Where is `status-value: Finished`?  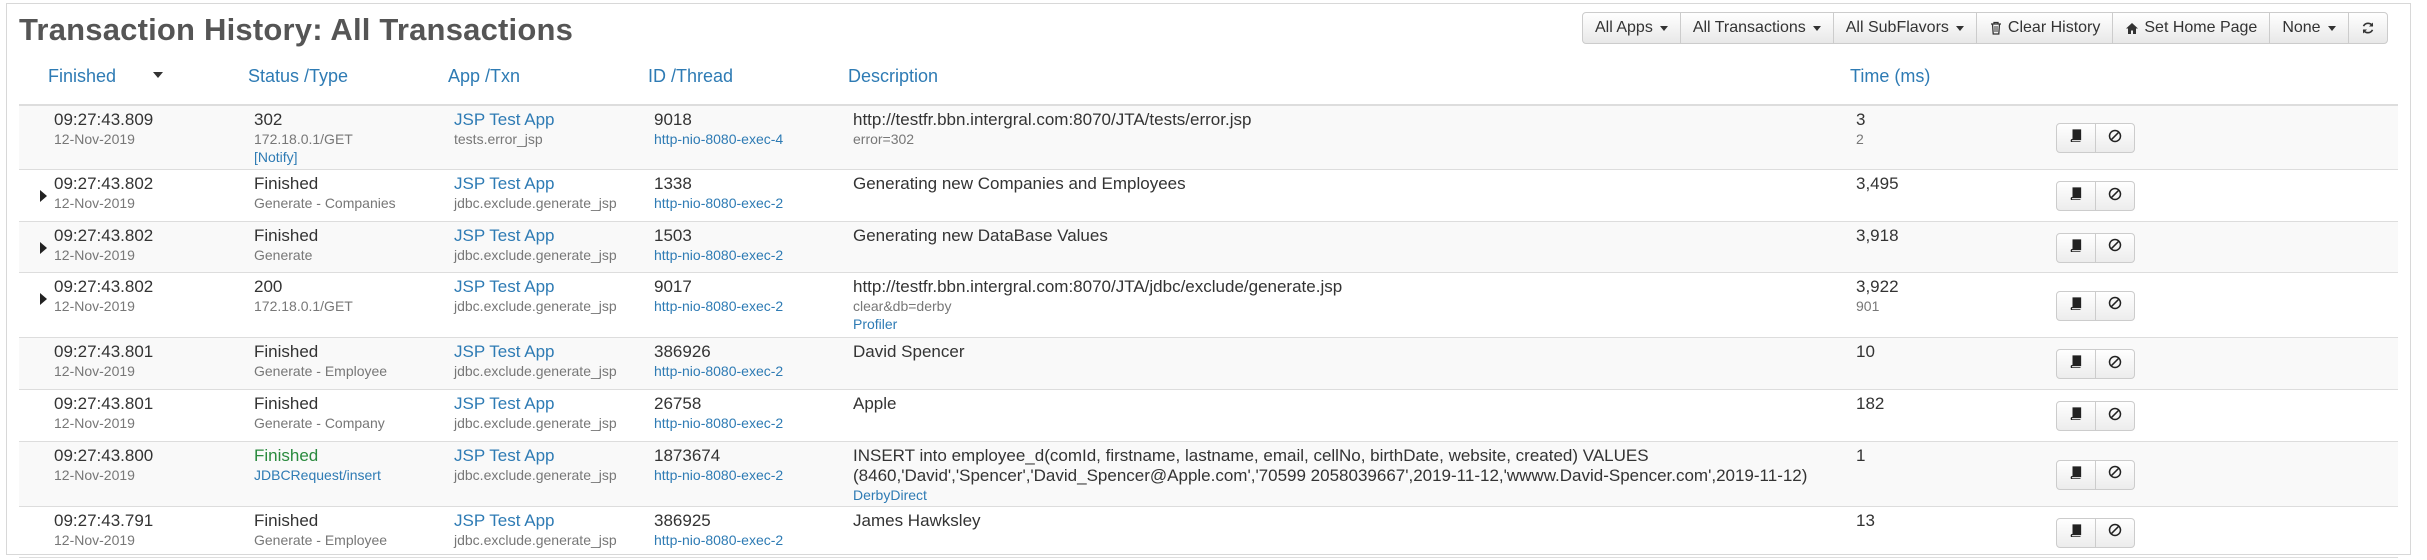 status-value: Finished is located at coordinates (286, 520).